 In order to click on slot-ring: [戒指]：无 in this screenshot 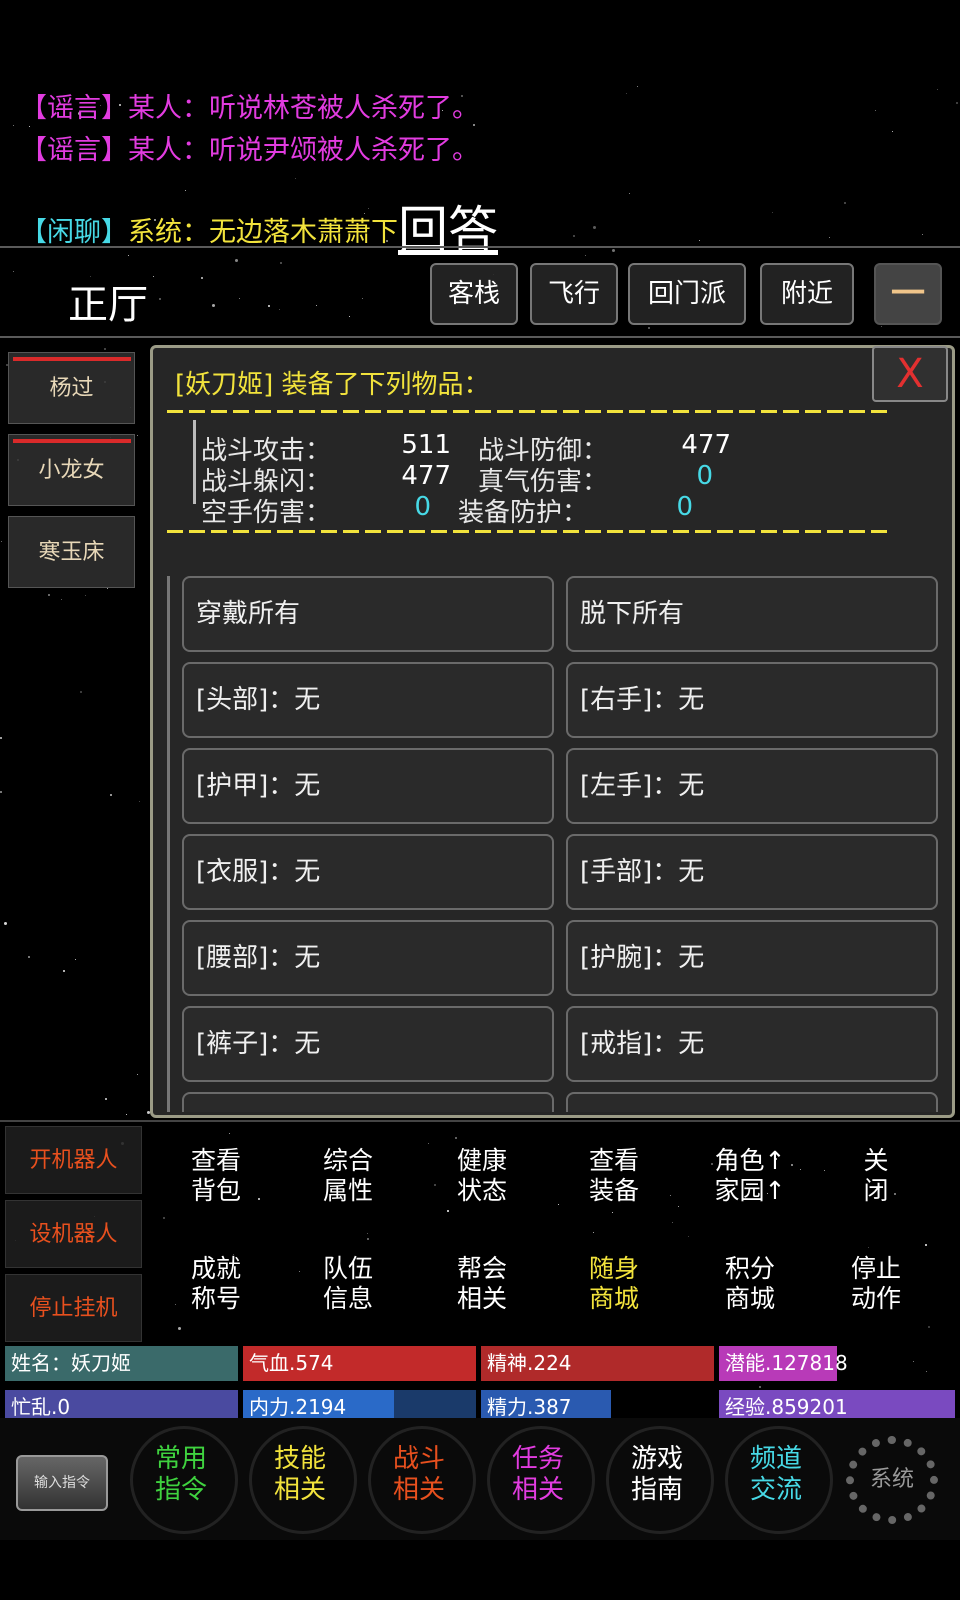, I will do `click(752, 1044)`.